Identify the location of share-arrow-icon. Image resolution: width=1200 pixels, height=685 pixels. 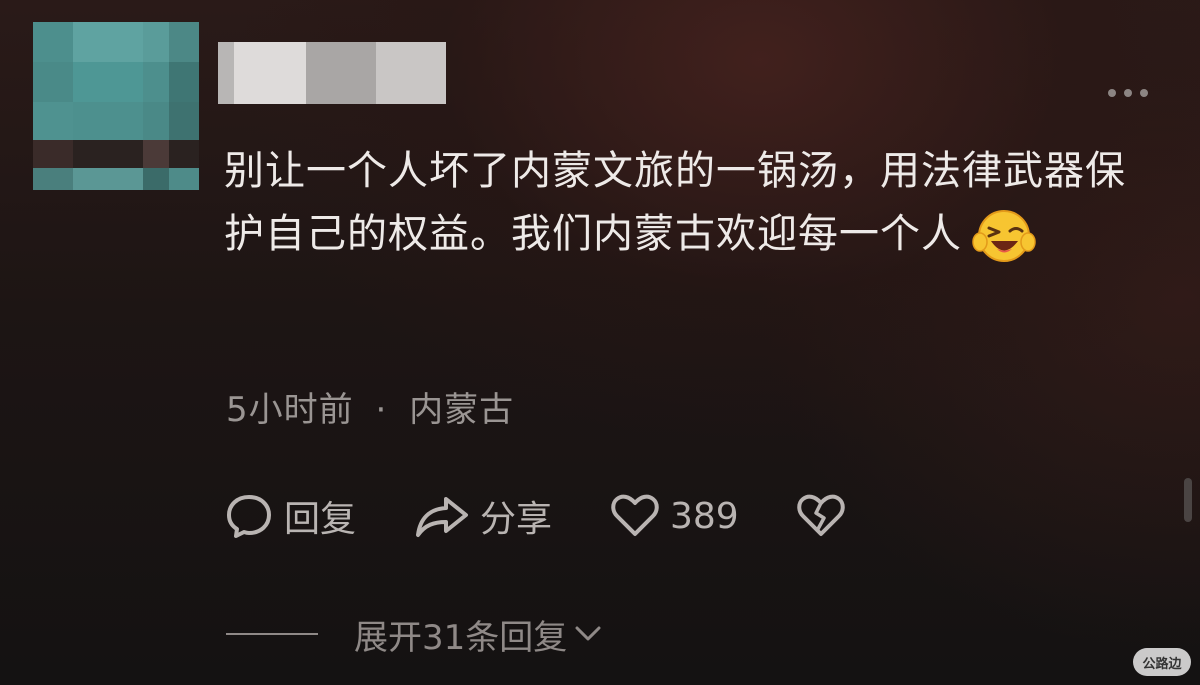
(442, 517).